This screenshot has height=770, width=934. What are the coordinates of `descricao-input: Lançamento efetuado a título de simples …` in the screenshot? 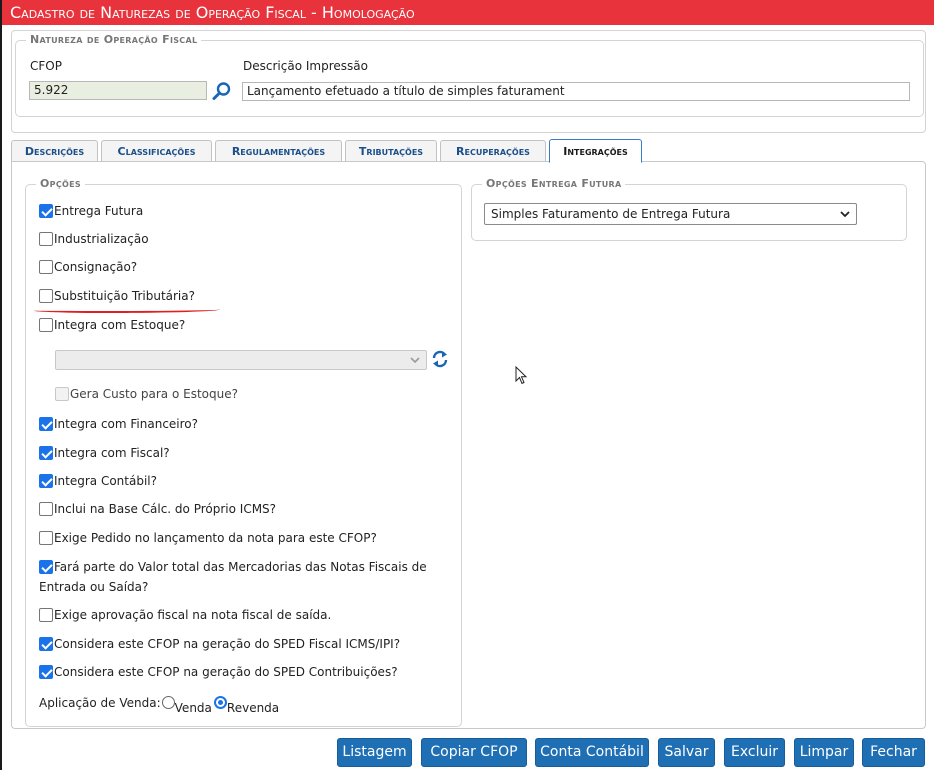 It's located at (576, 91).